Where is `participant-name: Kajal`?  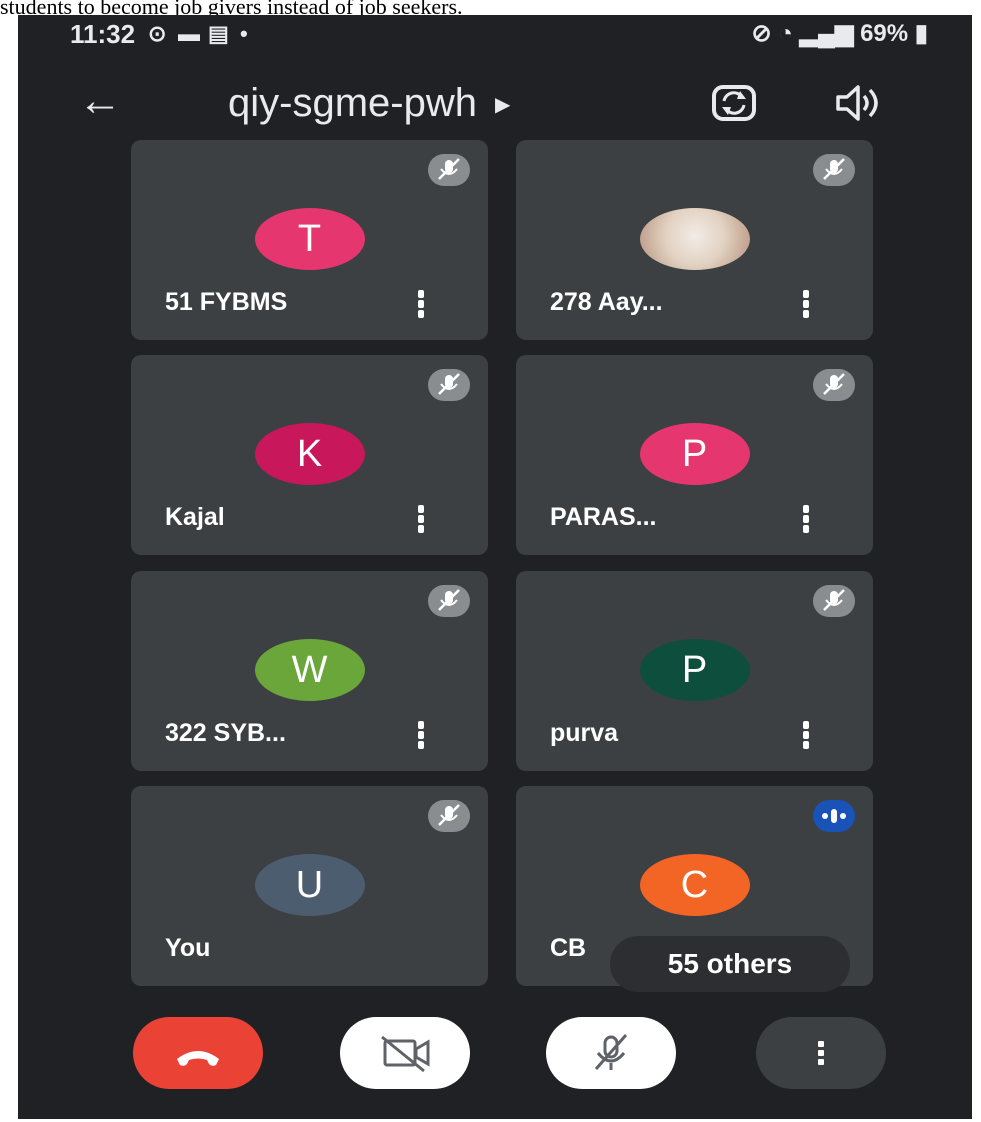 participant-name: Kajal is located at coordinates (195, 517).